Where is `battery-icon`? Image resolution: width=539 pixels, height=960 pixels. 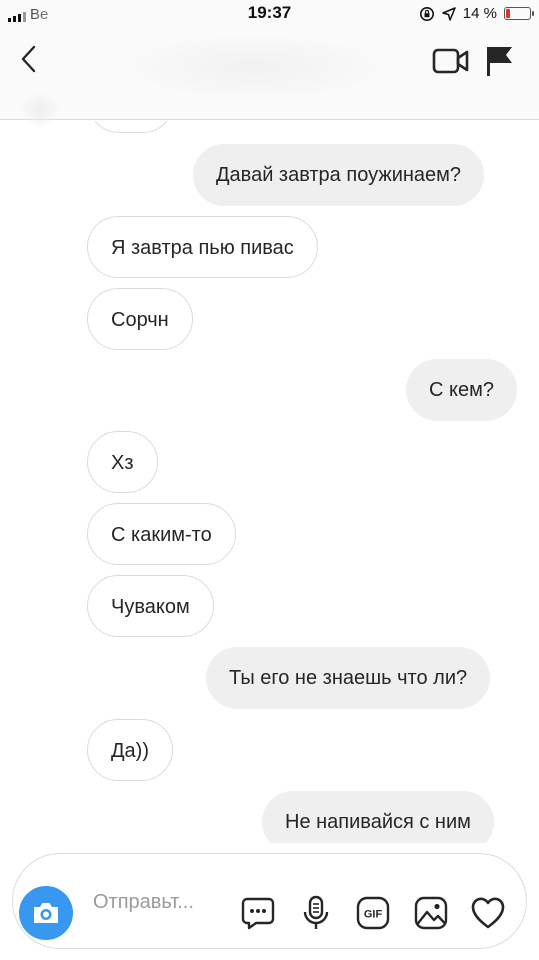 battery-icon is located at coordinates (519, 13).